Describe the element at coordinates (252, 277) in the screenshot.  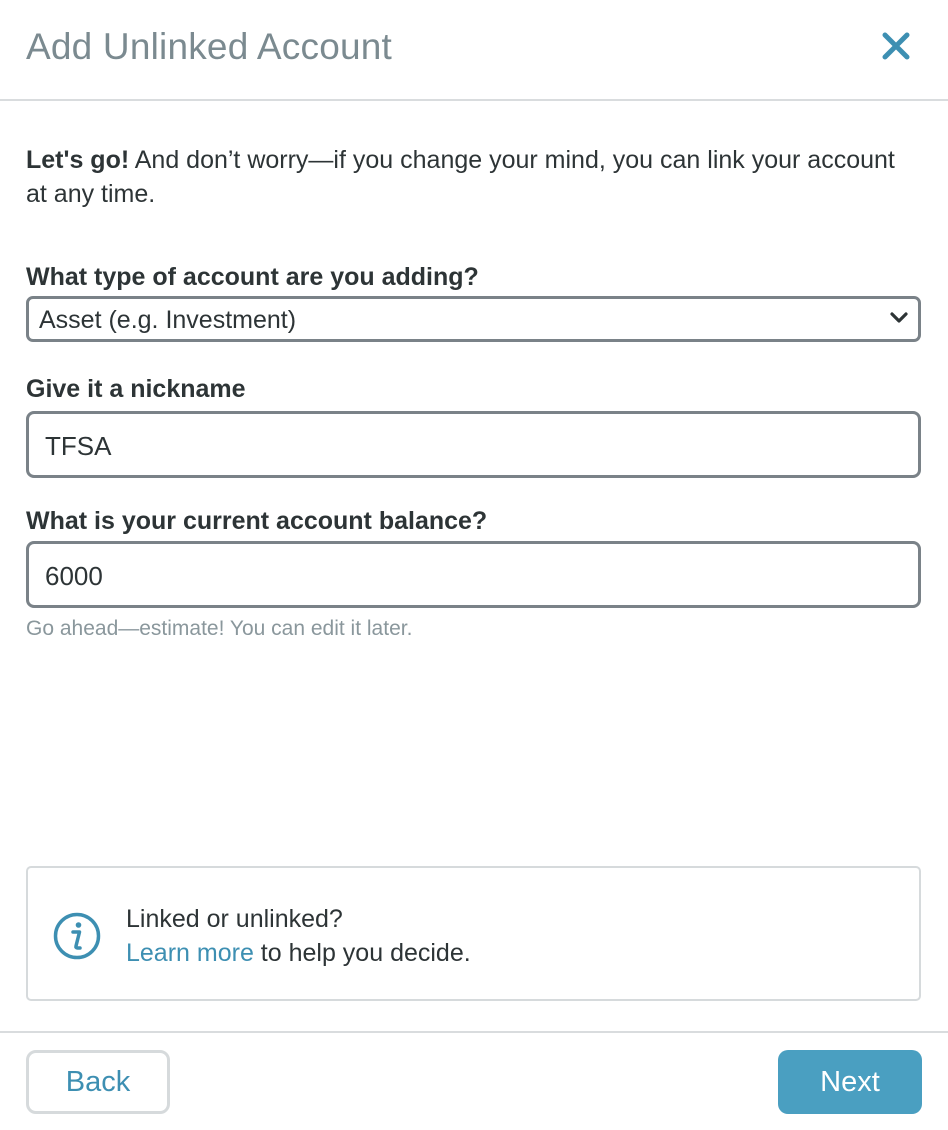
I see `account-type-label: What type of account are you adding?` at that location.